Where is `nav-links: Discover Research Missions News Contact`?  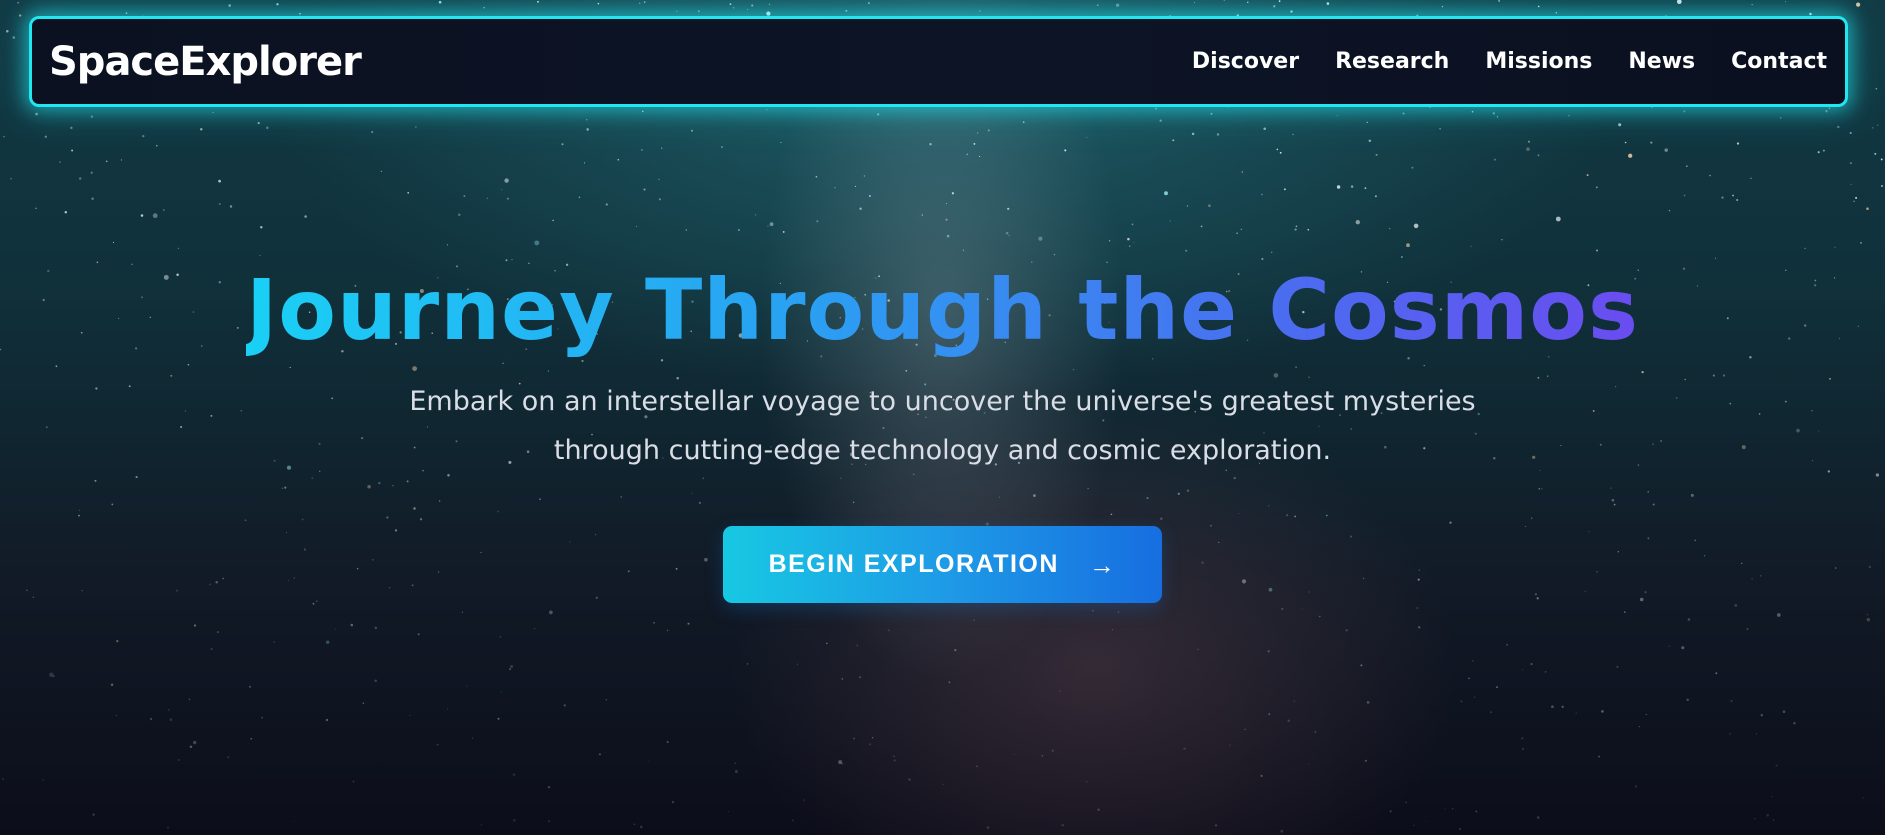
nav-links: Discover Research Missions News Contact is located at coordinates (1509, 61).